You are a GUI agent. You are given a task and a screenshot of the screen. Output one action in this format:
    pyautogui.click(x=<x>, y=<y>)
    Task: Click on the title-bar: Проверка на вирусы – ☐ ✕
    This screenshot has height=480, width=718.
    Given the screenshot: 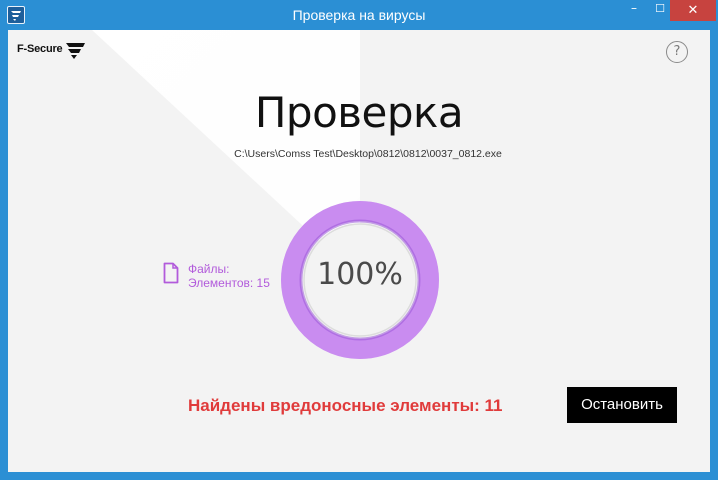 What is the action you would take?
    pyautogui.click(x=359, y=15)
    